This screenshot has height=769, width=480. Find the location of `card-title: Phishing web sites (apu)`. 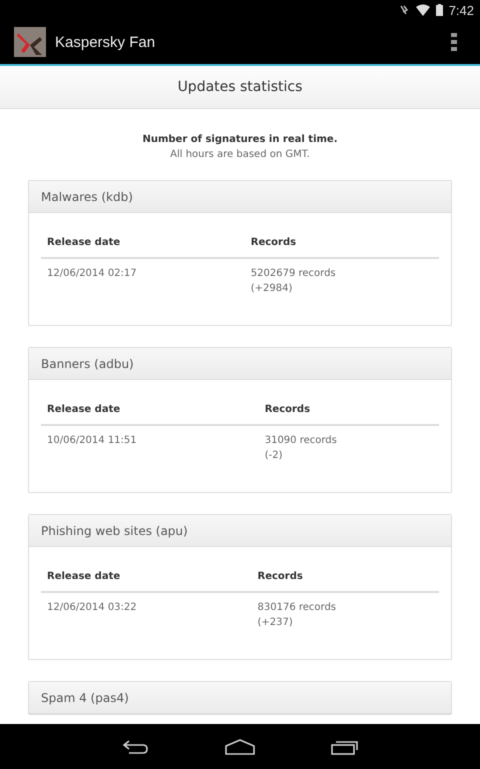

card-title: Phishing web sites (apu) is located at coordinates (114, 531).